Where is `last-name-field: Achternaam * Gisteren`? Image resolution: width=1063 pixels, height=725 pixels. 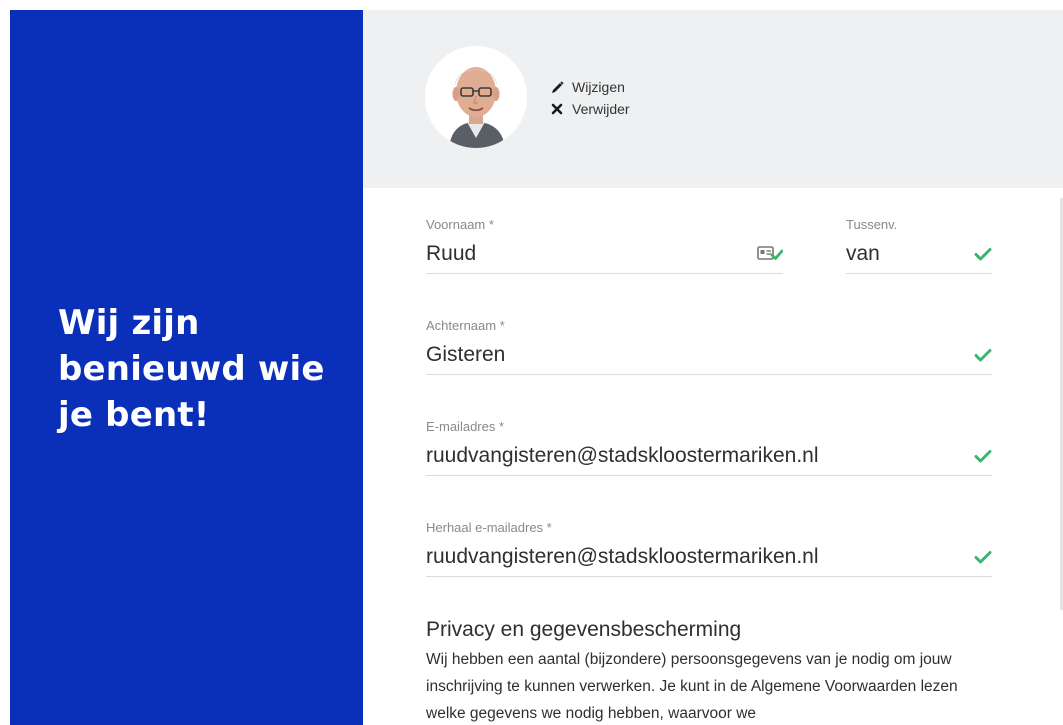
last-name-field: Achternaam * Gisteren is located at coordinates (709, 346).